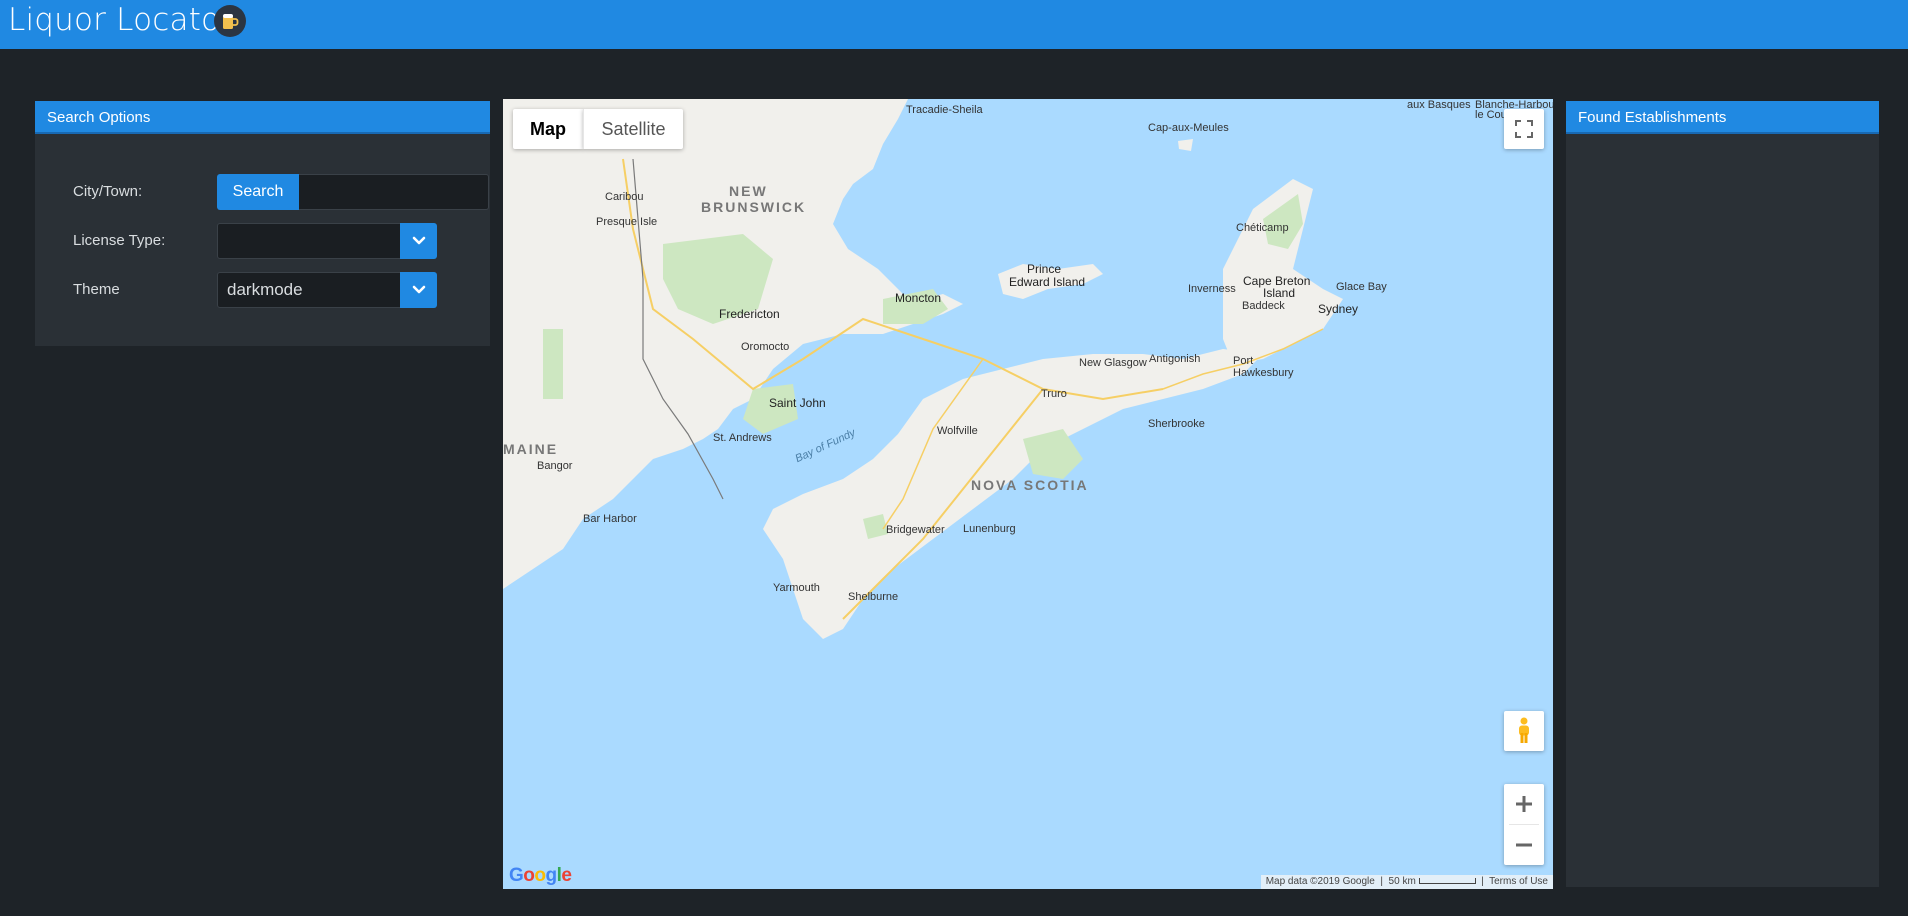 The image size is (1908, 916). What do you see at coordinates (121, 20) in the screenshot?
I see `app-title: Liquor Locator` at bounding box center [121, 20].